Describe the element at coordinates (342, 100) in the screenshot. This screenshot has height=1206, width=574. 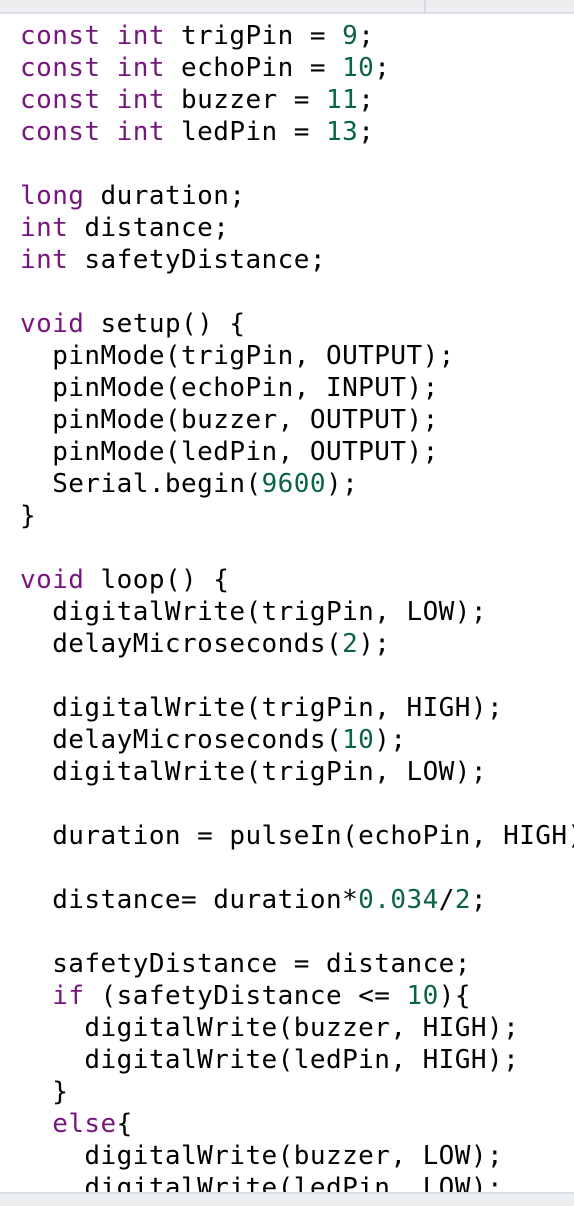
I see `code-token-num: 11` at that location.